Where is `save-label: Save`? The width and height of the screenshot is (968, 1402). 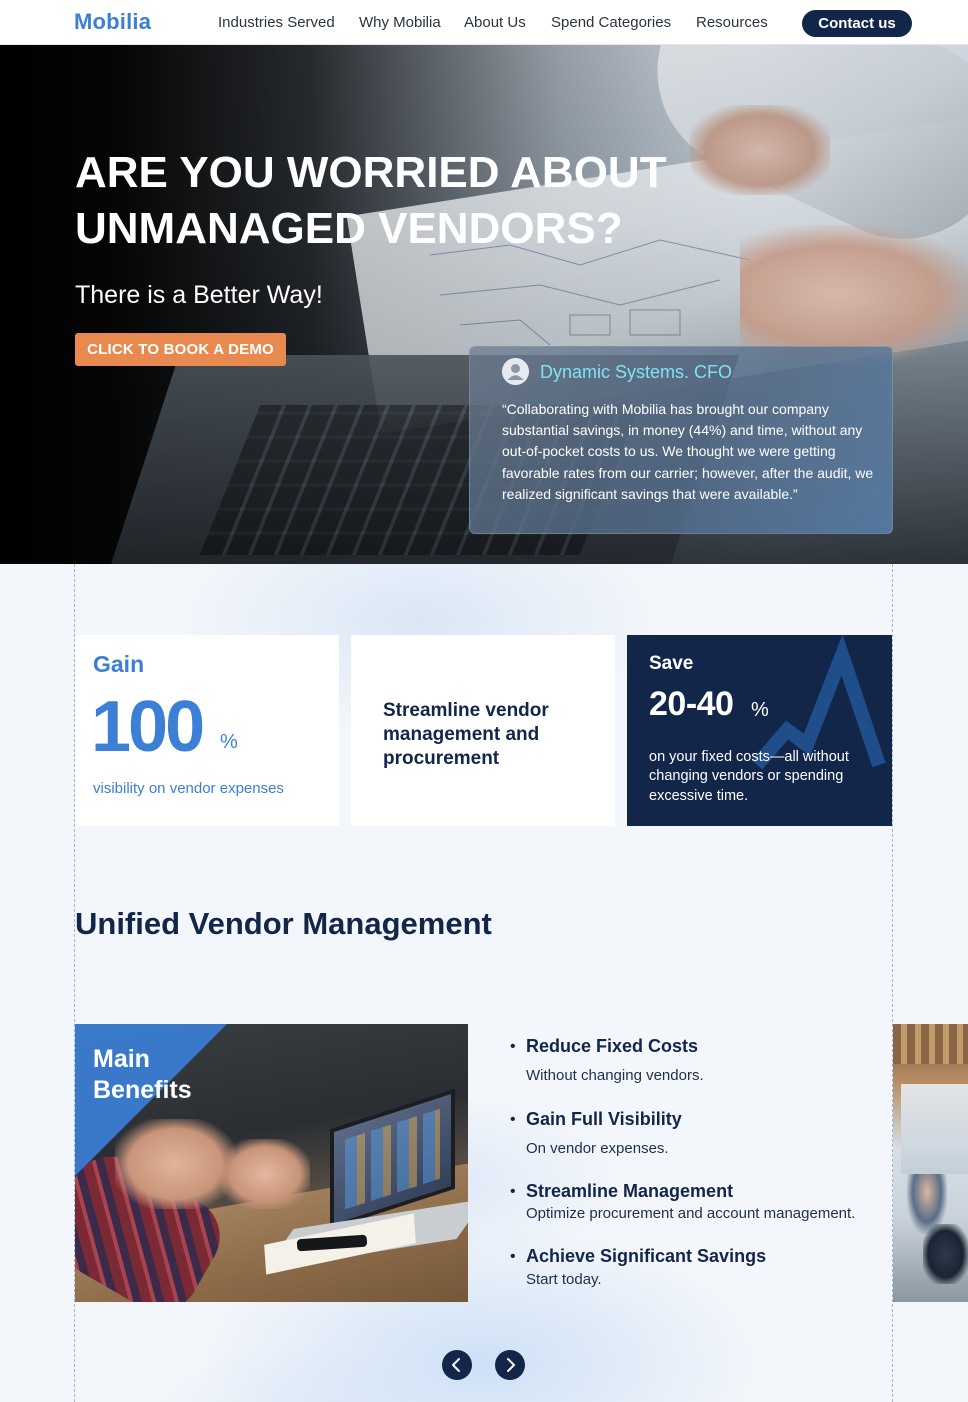 save-label: Save is located at coordinates (671, 663).